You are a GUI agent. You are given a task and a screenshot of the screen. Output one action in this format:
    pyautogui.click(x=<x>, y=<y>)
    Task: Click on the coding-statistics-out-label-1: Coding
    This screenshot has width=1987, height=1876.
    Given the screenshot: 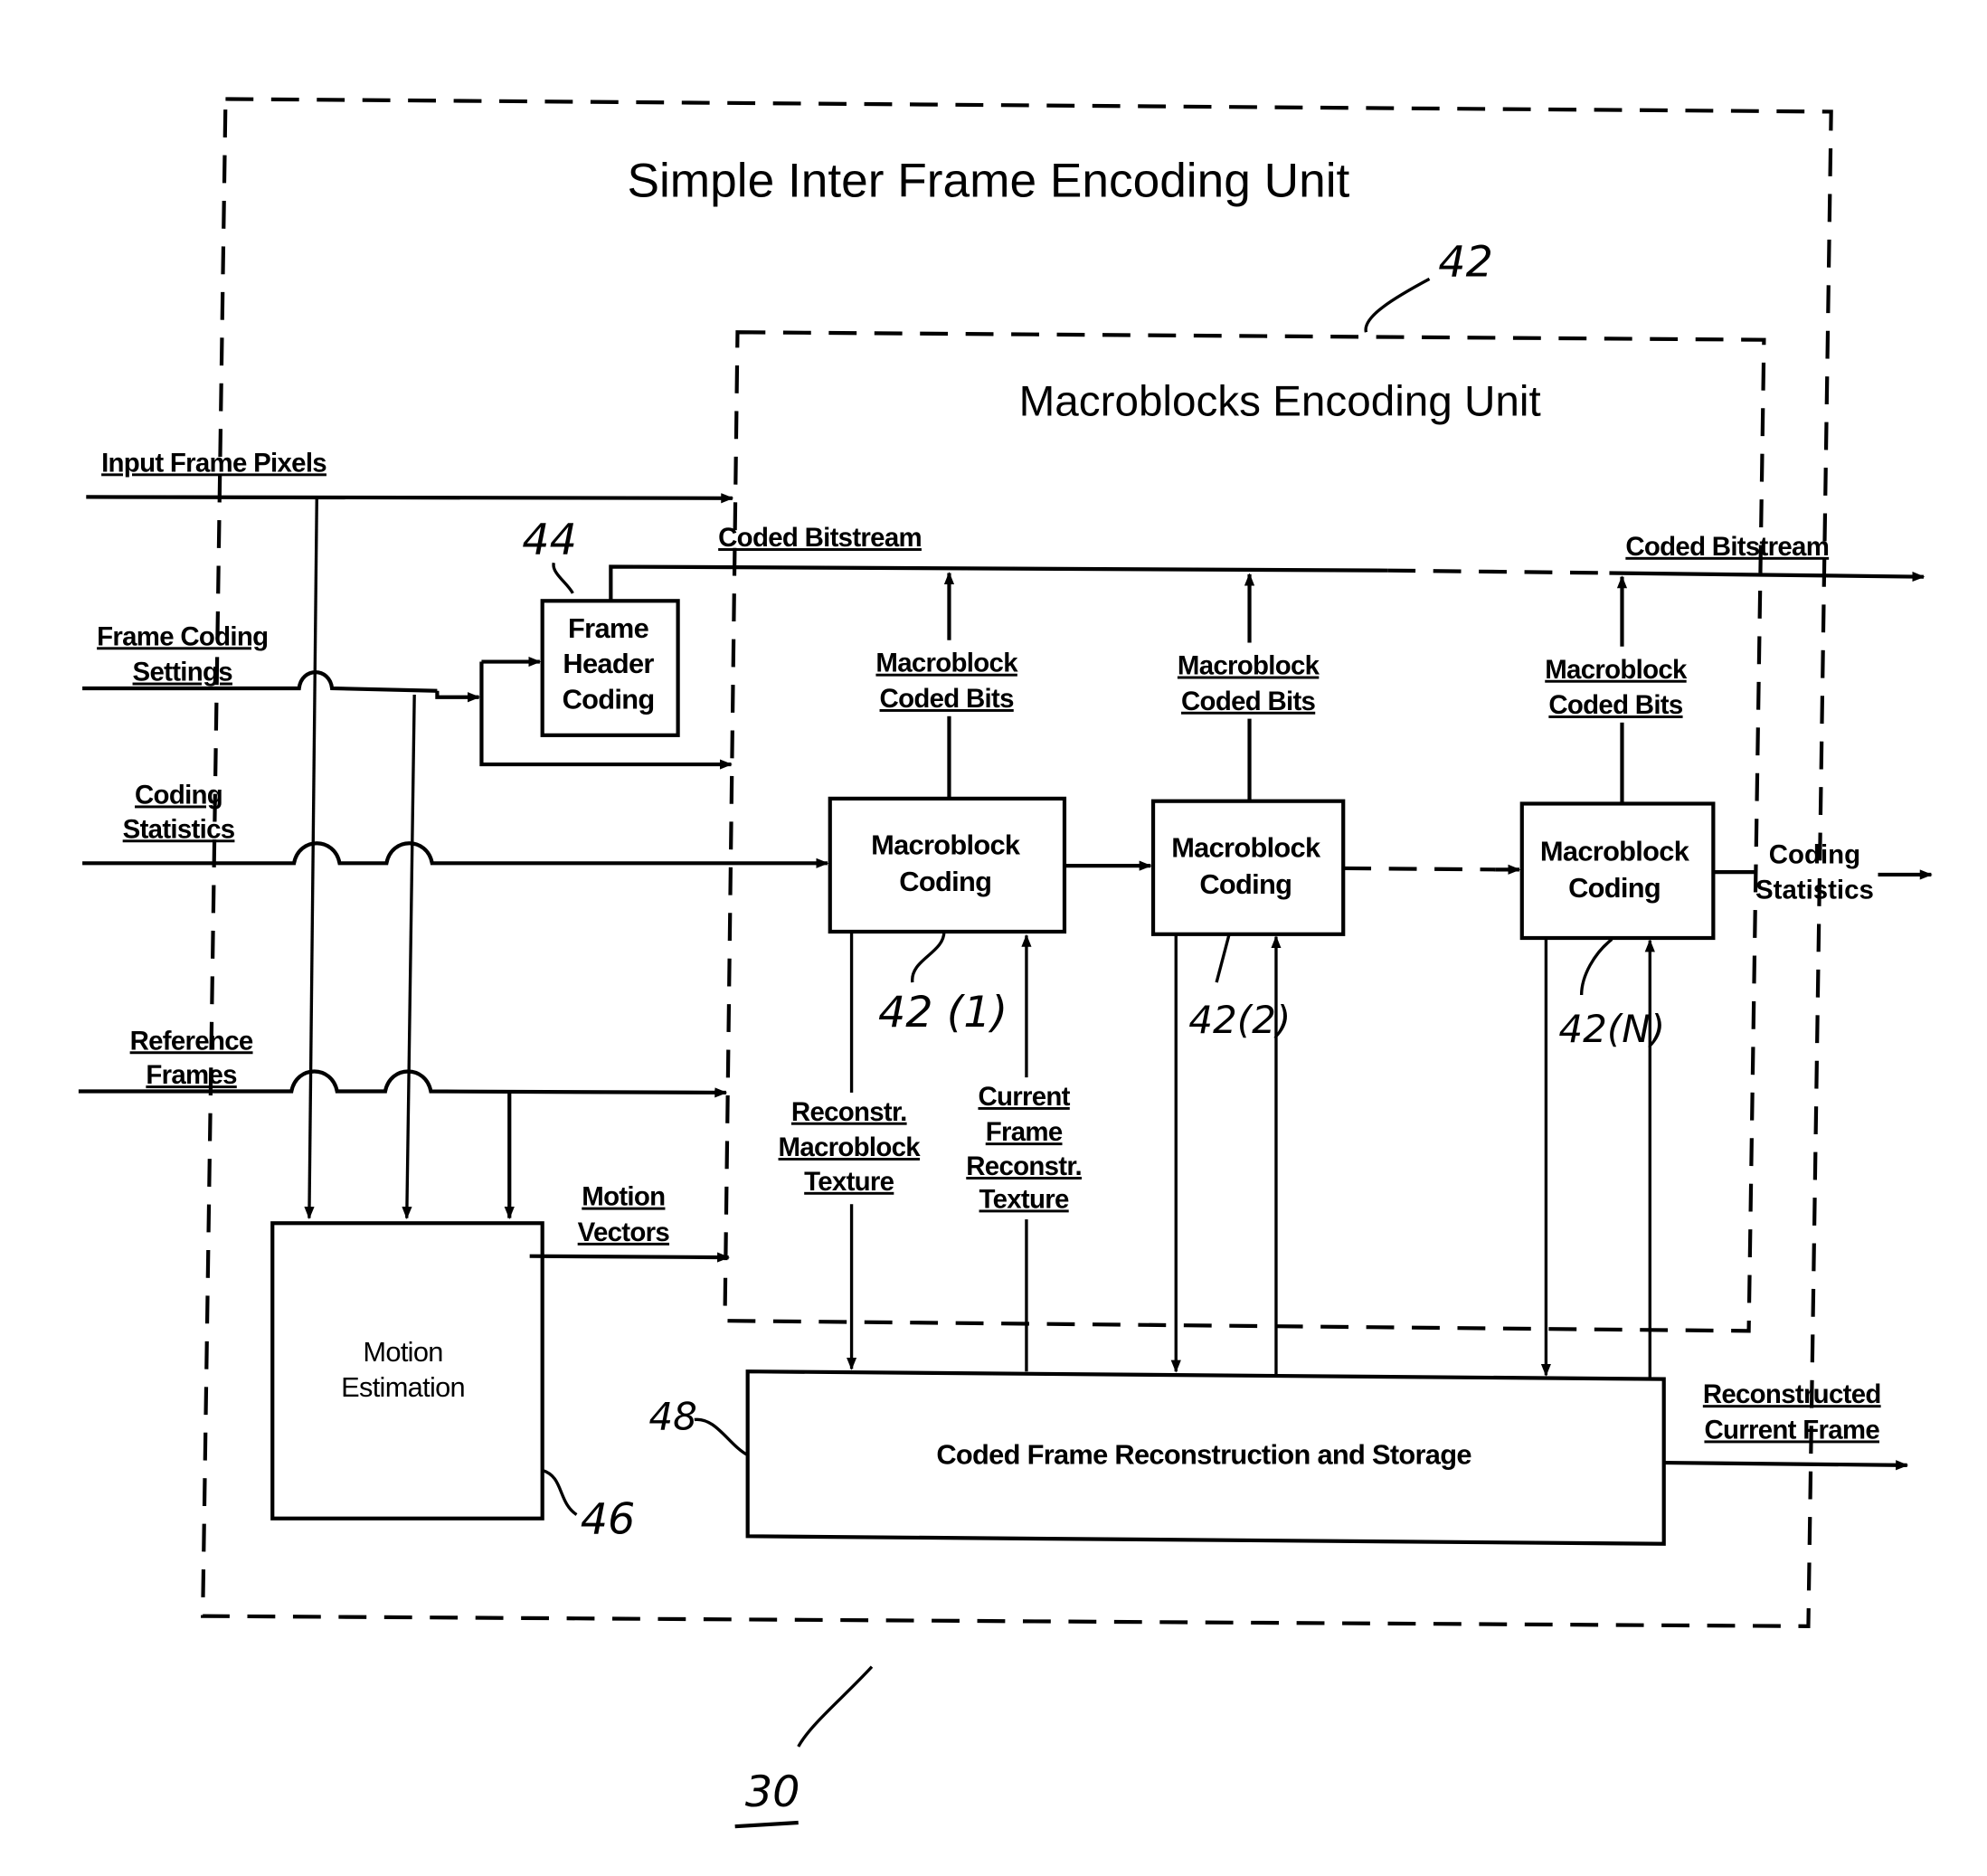 What is the action you would take?
    pyautogui.click(x=1814, y=854)
    